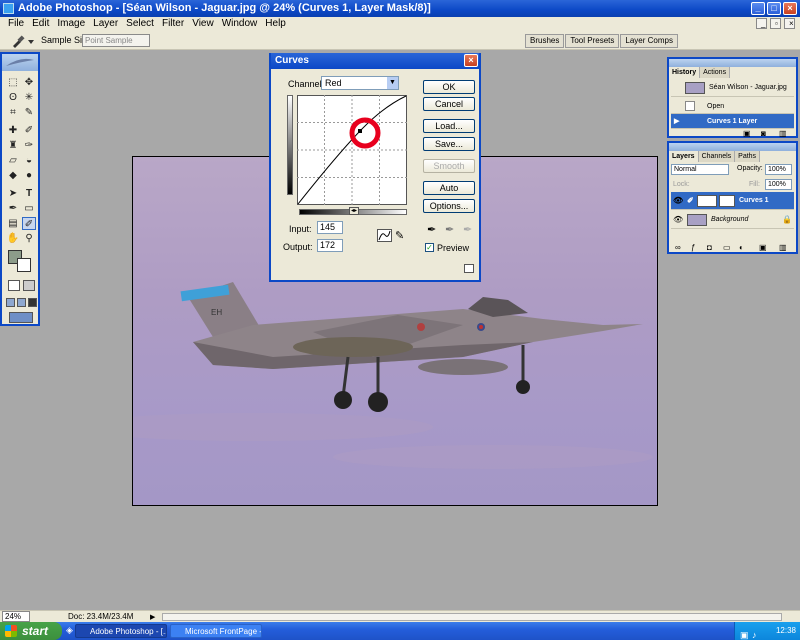 This screenshot has width=800, height=640. Describe the element at coordinates (732, 106) in the screenshot. I see `history-item: Open` at that location.